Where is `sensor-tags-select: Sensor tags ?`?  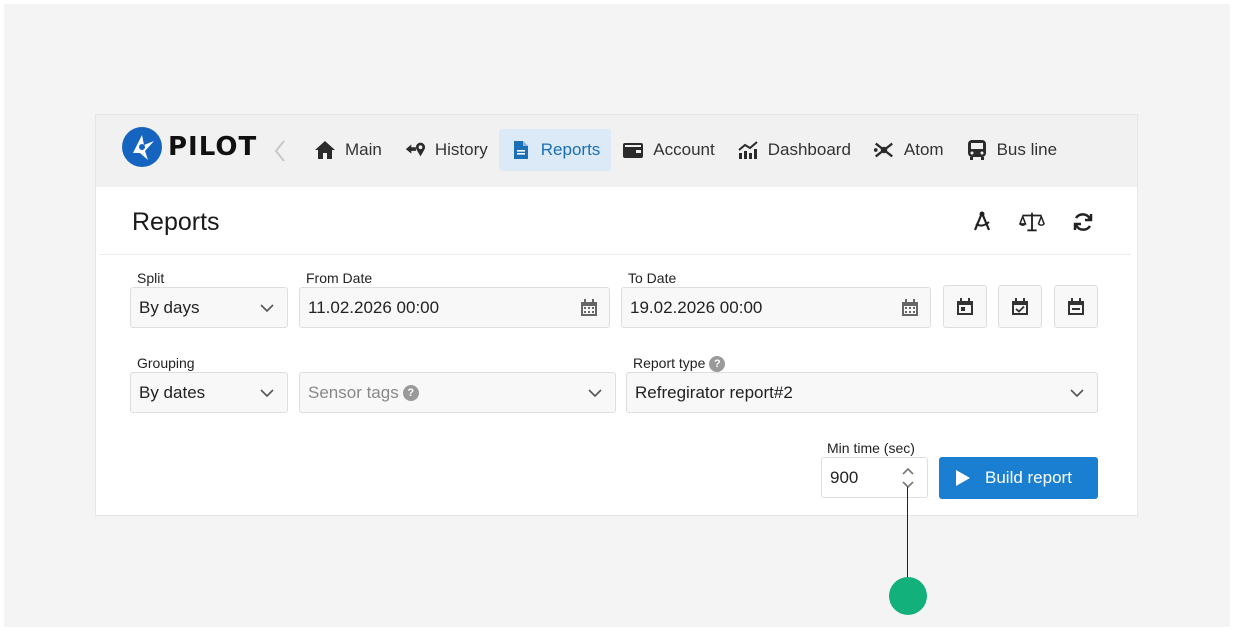
sensor-tags-select: Sensor tags ? is located at coordinates (457, 392).